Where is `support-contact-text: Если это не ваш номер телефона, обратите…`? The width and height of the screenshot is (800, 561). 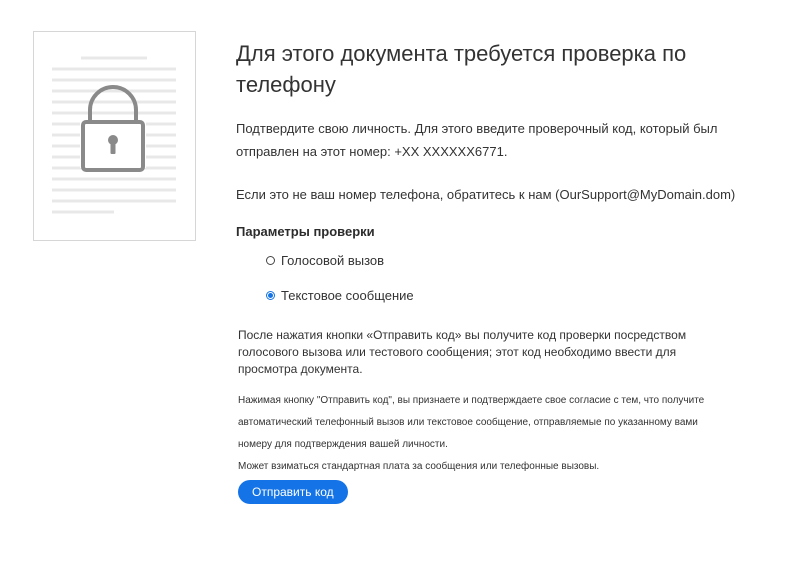 support-contact-text: Если это не ваш номер телефона, обратите… is located at coordinates (486, 194).